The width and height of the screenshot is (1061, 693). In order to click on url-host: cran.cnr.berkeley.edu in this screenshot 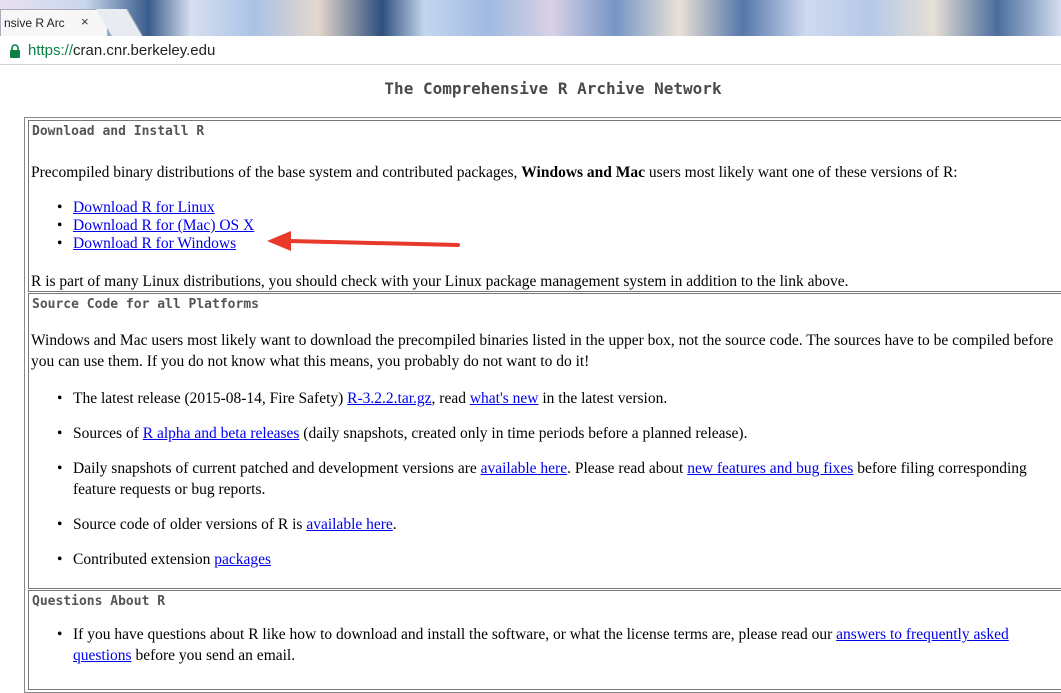, I will do `click(144, 50)`.